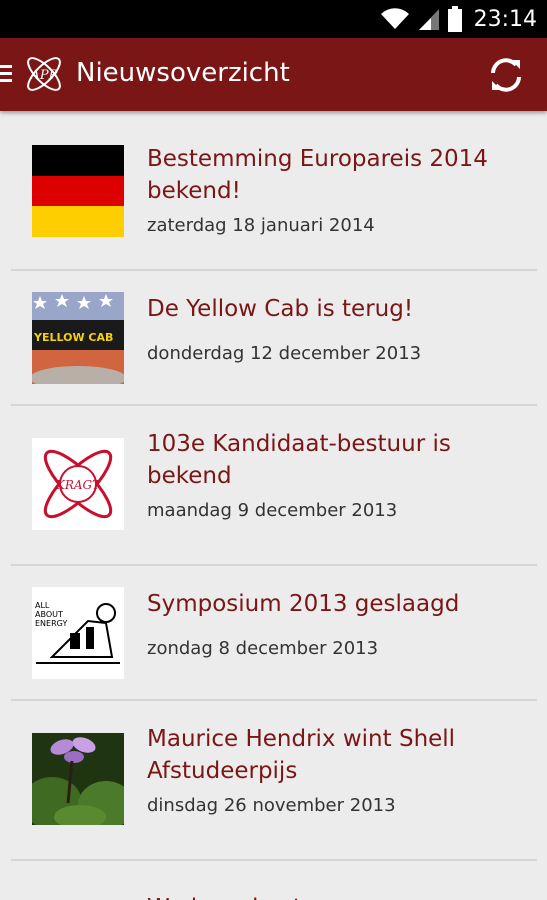  I want to click on refresh-icon, so click(506, 75).